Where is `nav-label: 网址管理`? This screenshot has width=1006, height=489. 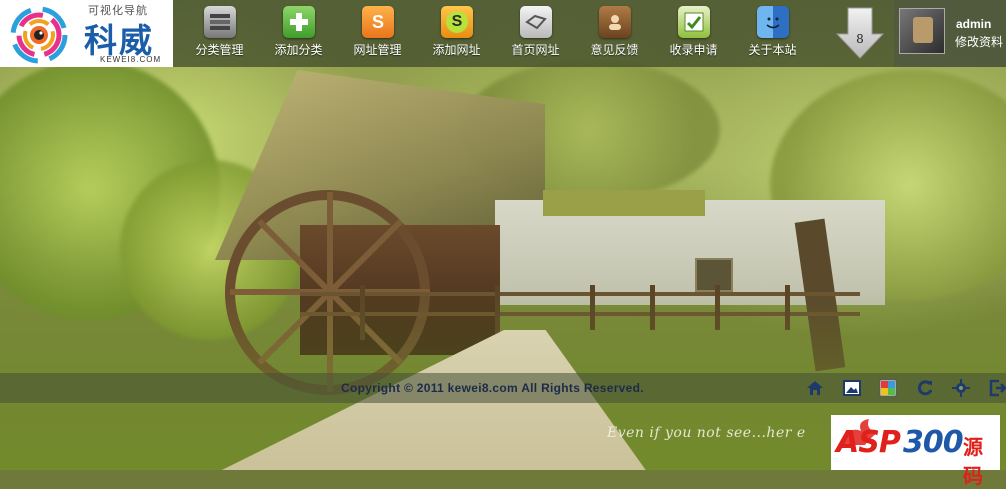 nav-label: 网址管理 is located at coordinates (377, 49).